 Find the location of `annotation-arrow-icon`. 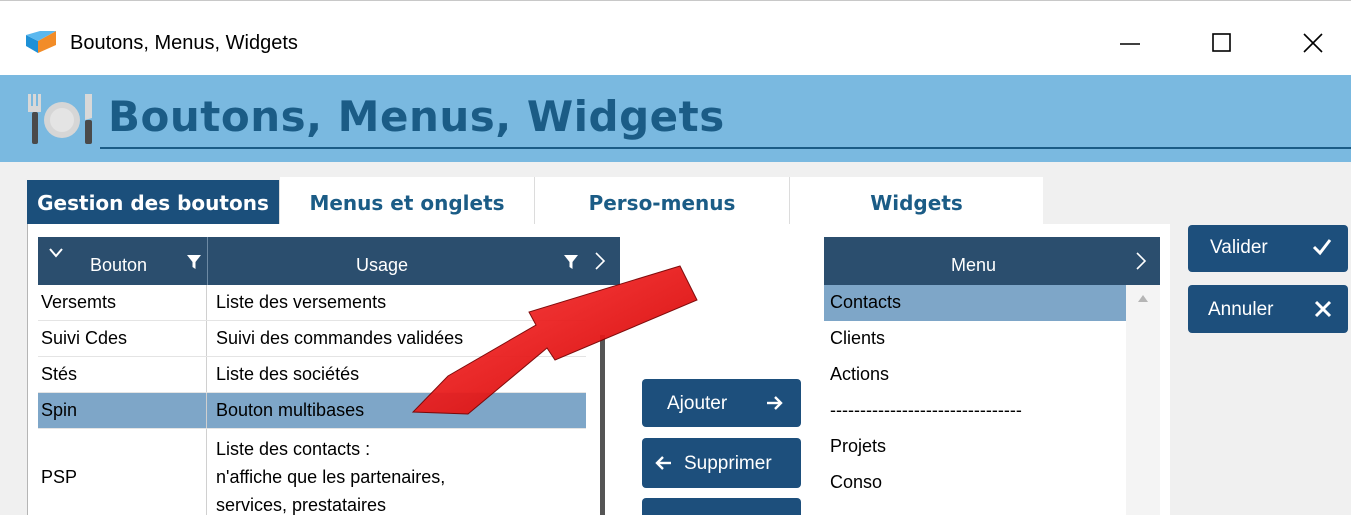

annotation-arrow-icon is located at coordinates (554, 340).